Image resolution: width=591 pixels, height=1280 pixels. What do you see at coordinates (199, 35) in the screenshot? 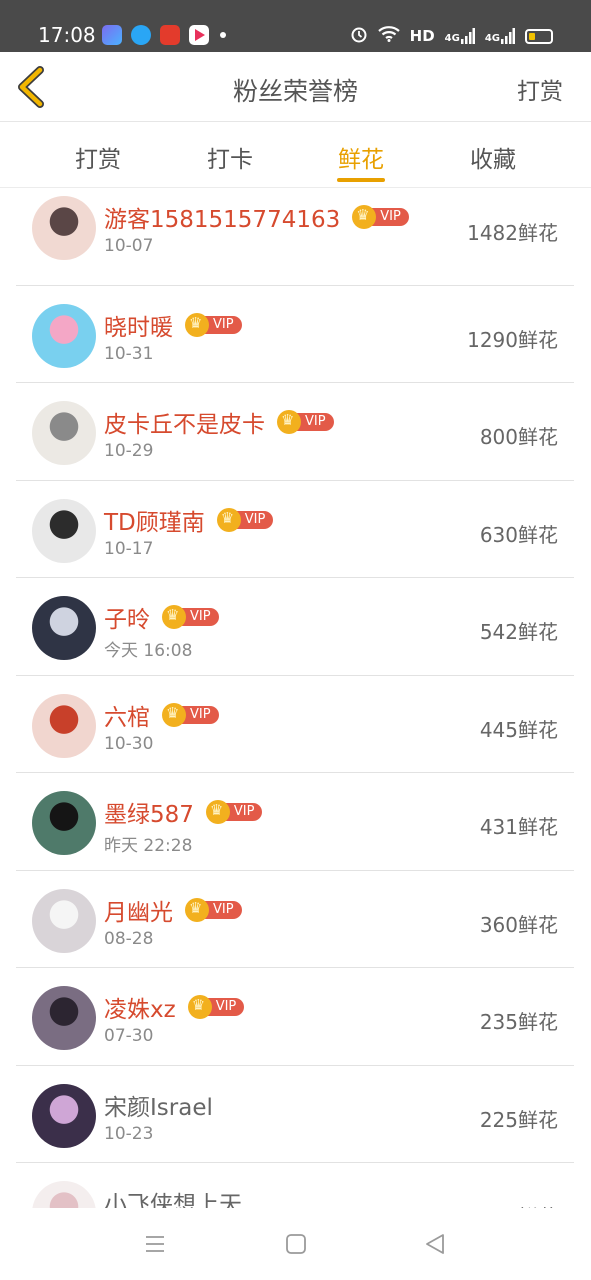
I see `video-app-icon` at bounding box center [199, 35].